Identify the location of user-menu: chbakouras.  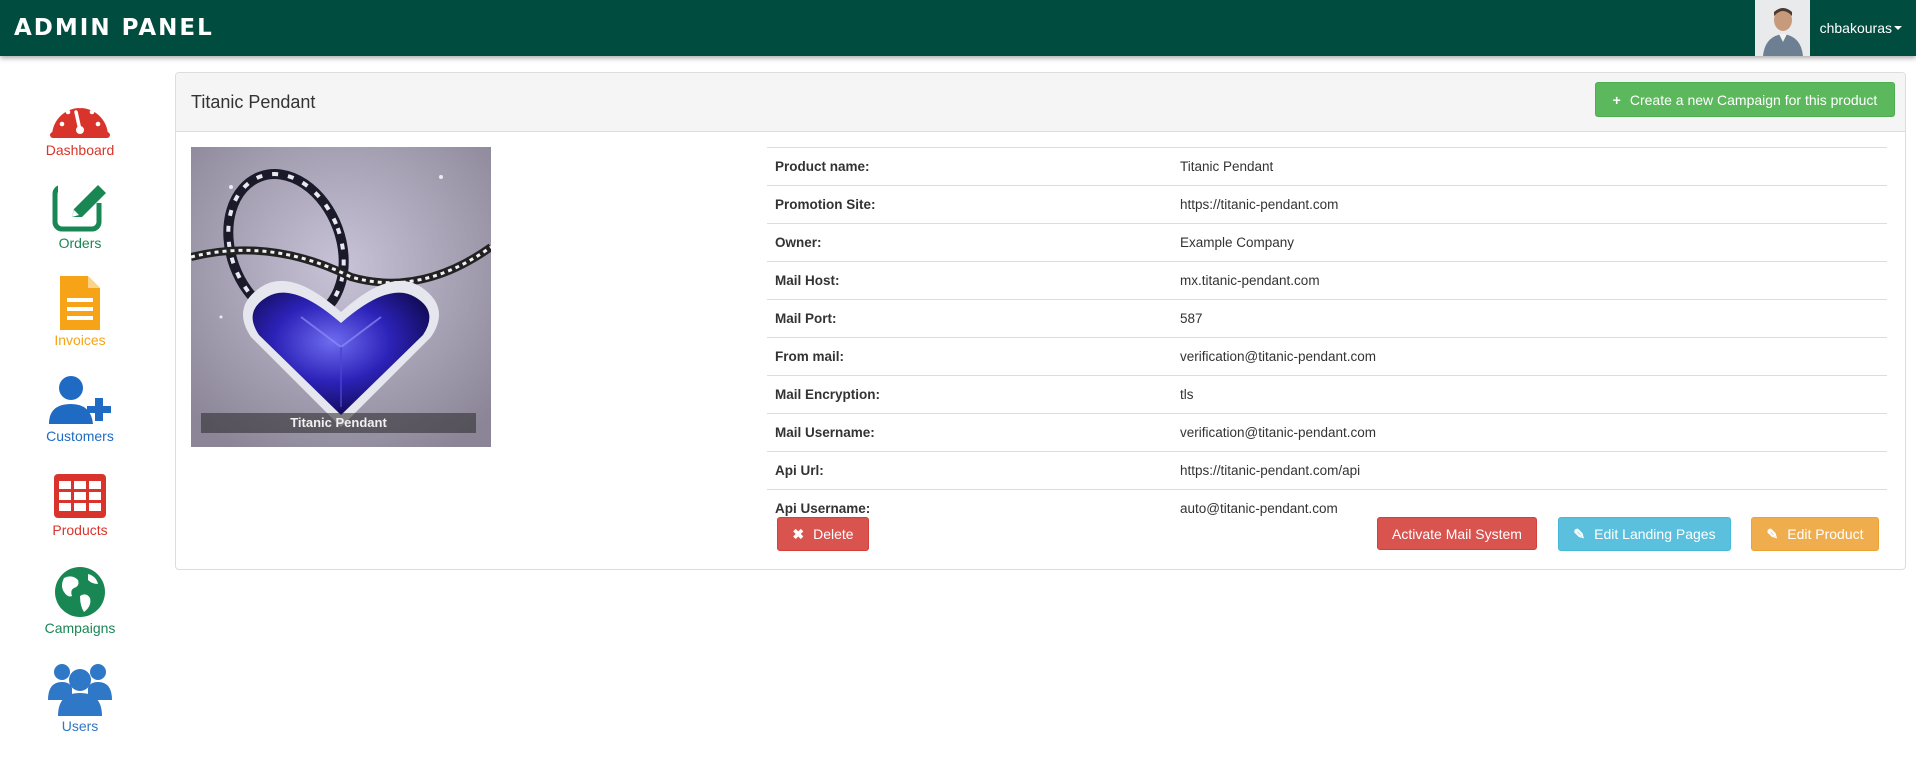
(1835, 28).